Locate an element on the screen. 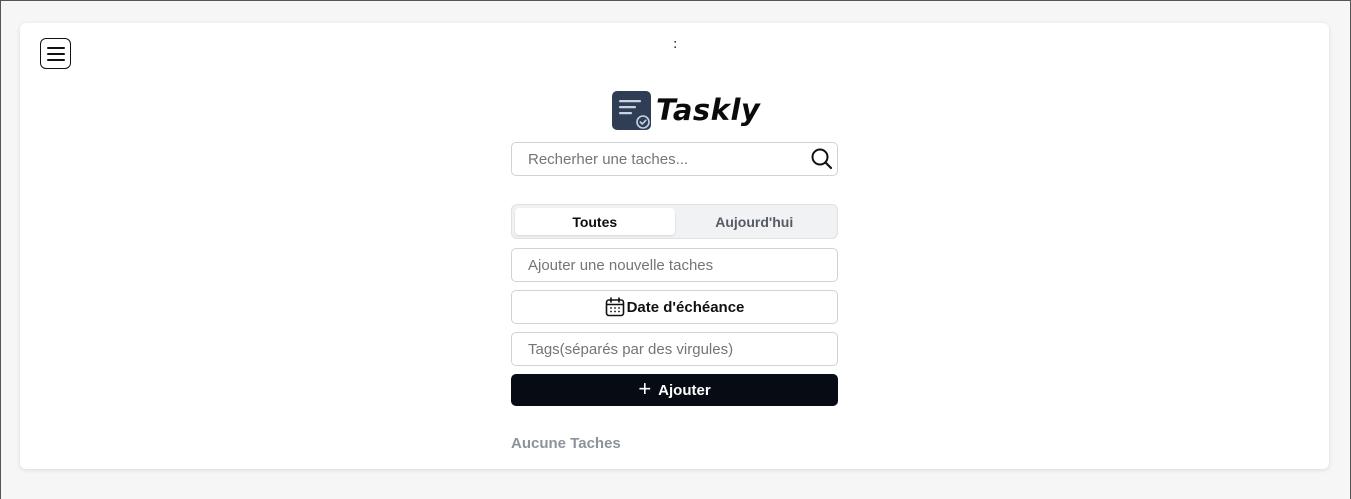  due-date-label: Date d'échéance is located at coordinates (685, 307).